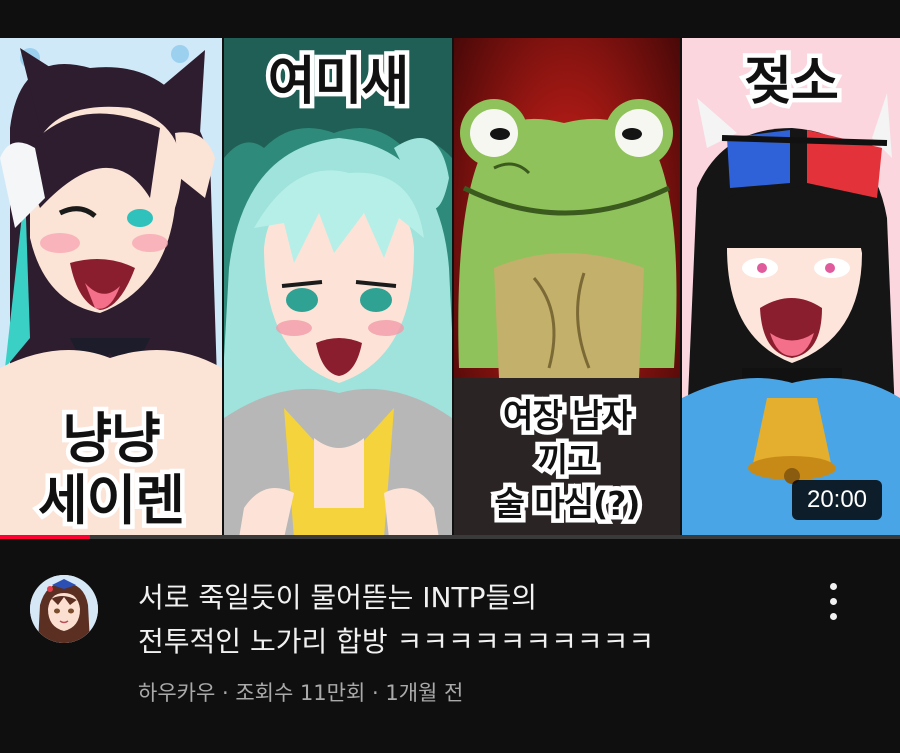  What do you see at coordinates (396, 641) in the screenshot?
I see `video-title-line-2: 전투적인 노가리 합방 ㅋㅋㅋㅋㅋㅋㅋㅋㅋㅋ` at bounding box center [396, 641].